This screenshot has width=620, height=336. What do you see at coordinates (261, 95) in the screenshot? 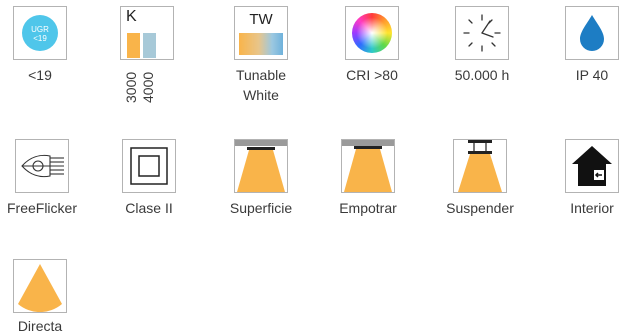
I see `tunable-white-caption-line2: White` at bounding box center [261, 95].